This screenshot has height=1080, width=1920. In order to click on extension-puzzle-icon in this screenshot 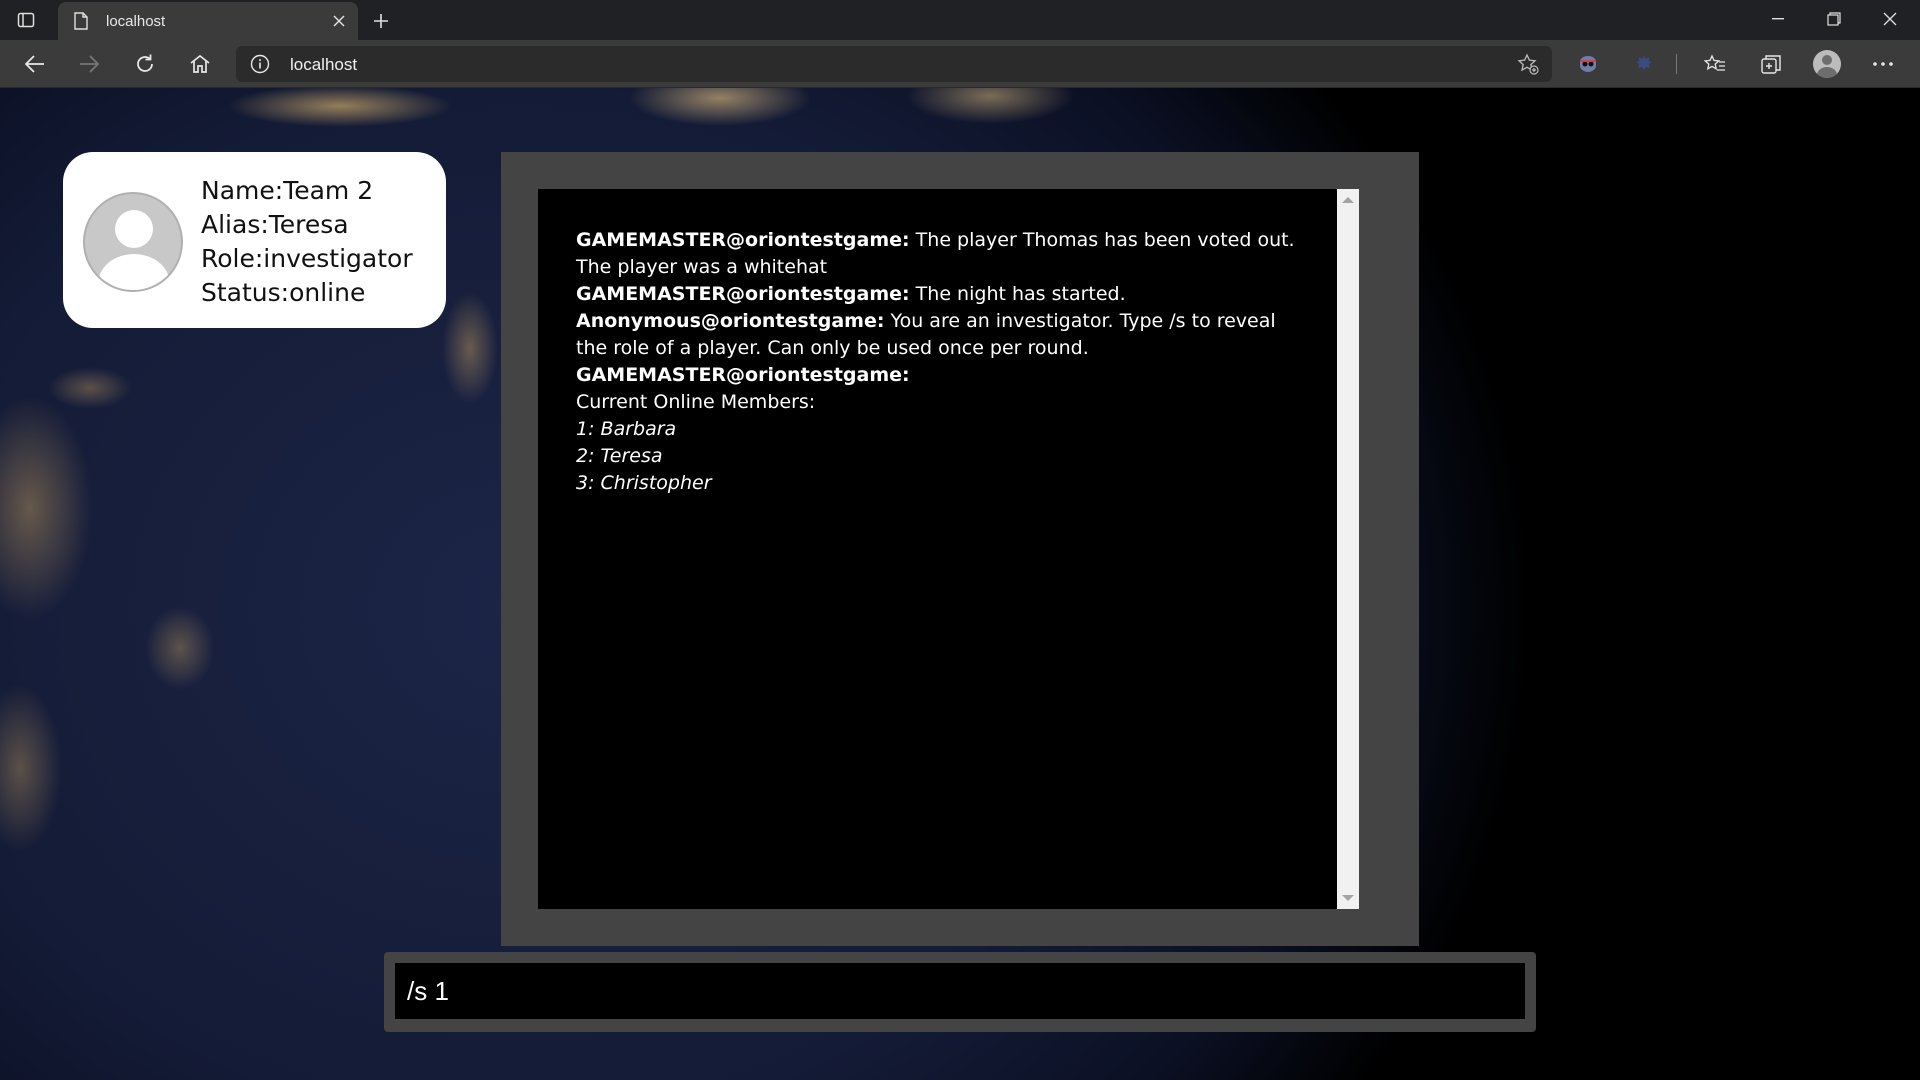, I will do `click(1644, 64)`.